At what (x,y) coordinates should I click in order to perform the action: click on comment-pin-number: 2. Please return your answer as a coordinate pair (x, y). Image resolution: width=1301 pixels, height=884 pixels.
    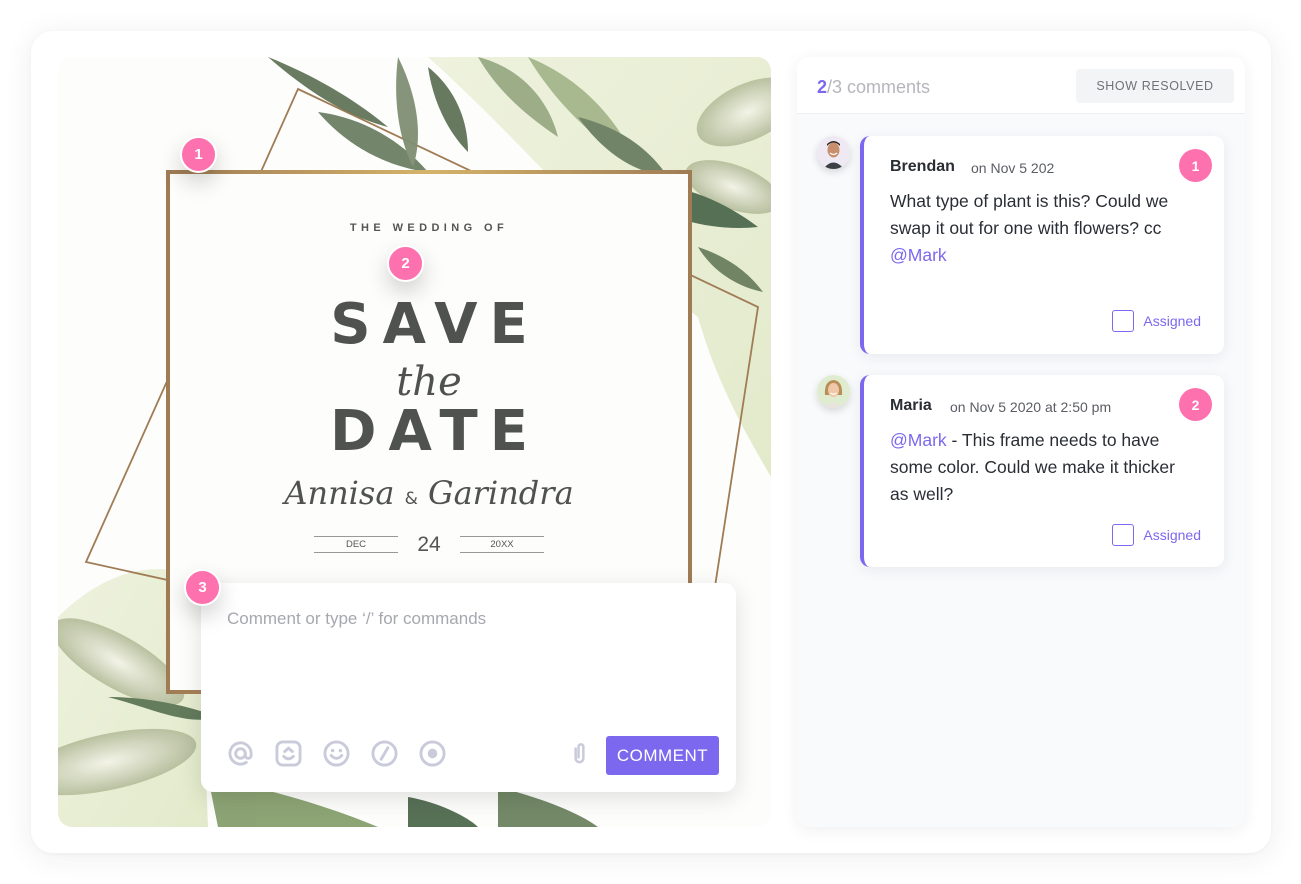
    Looking at the image, I should click on (1195, 404).